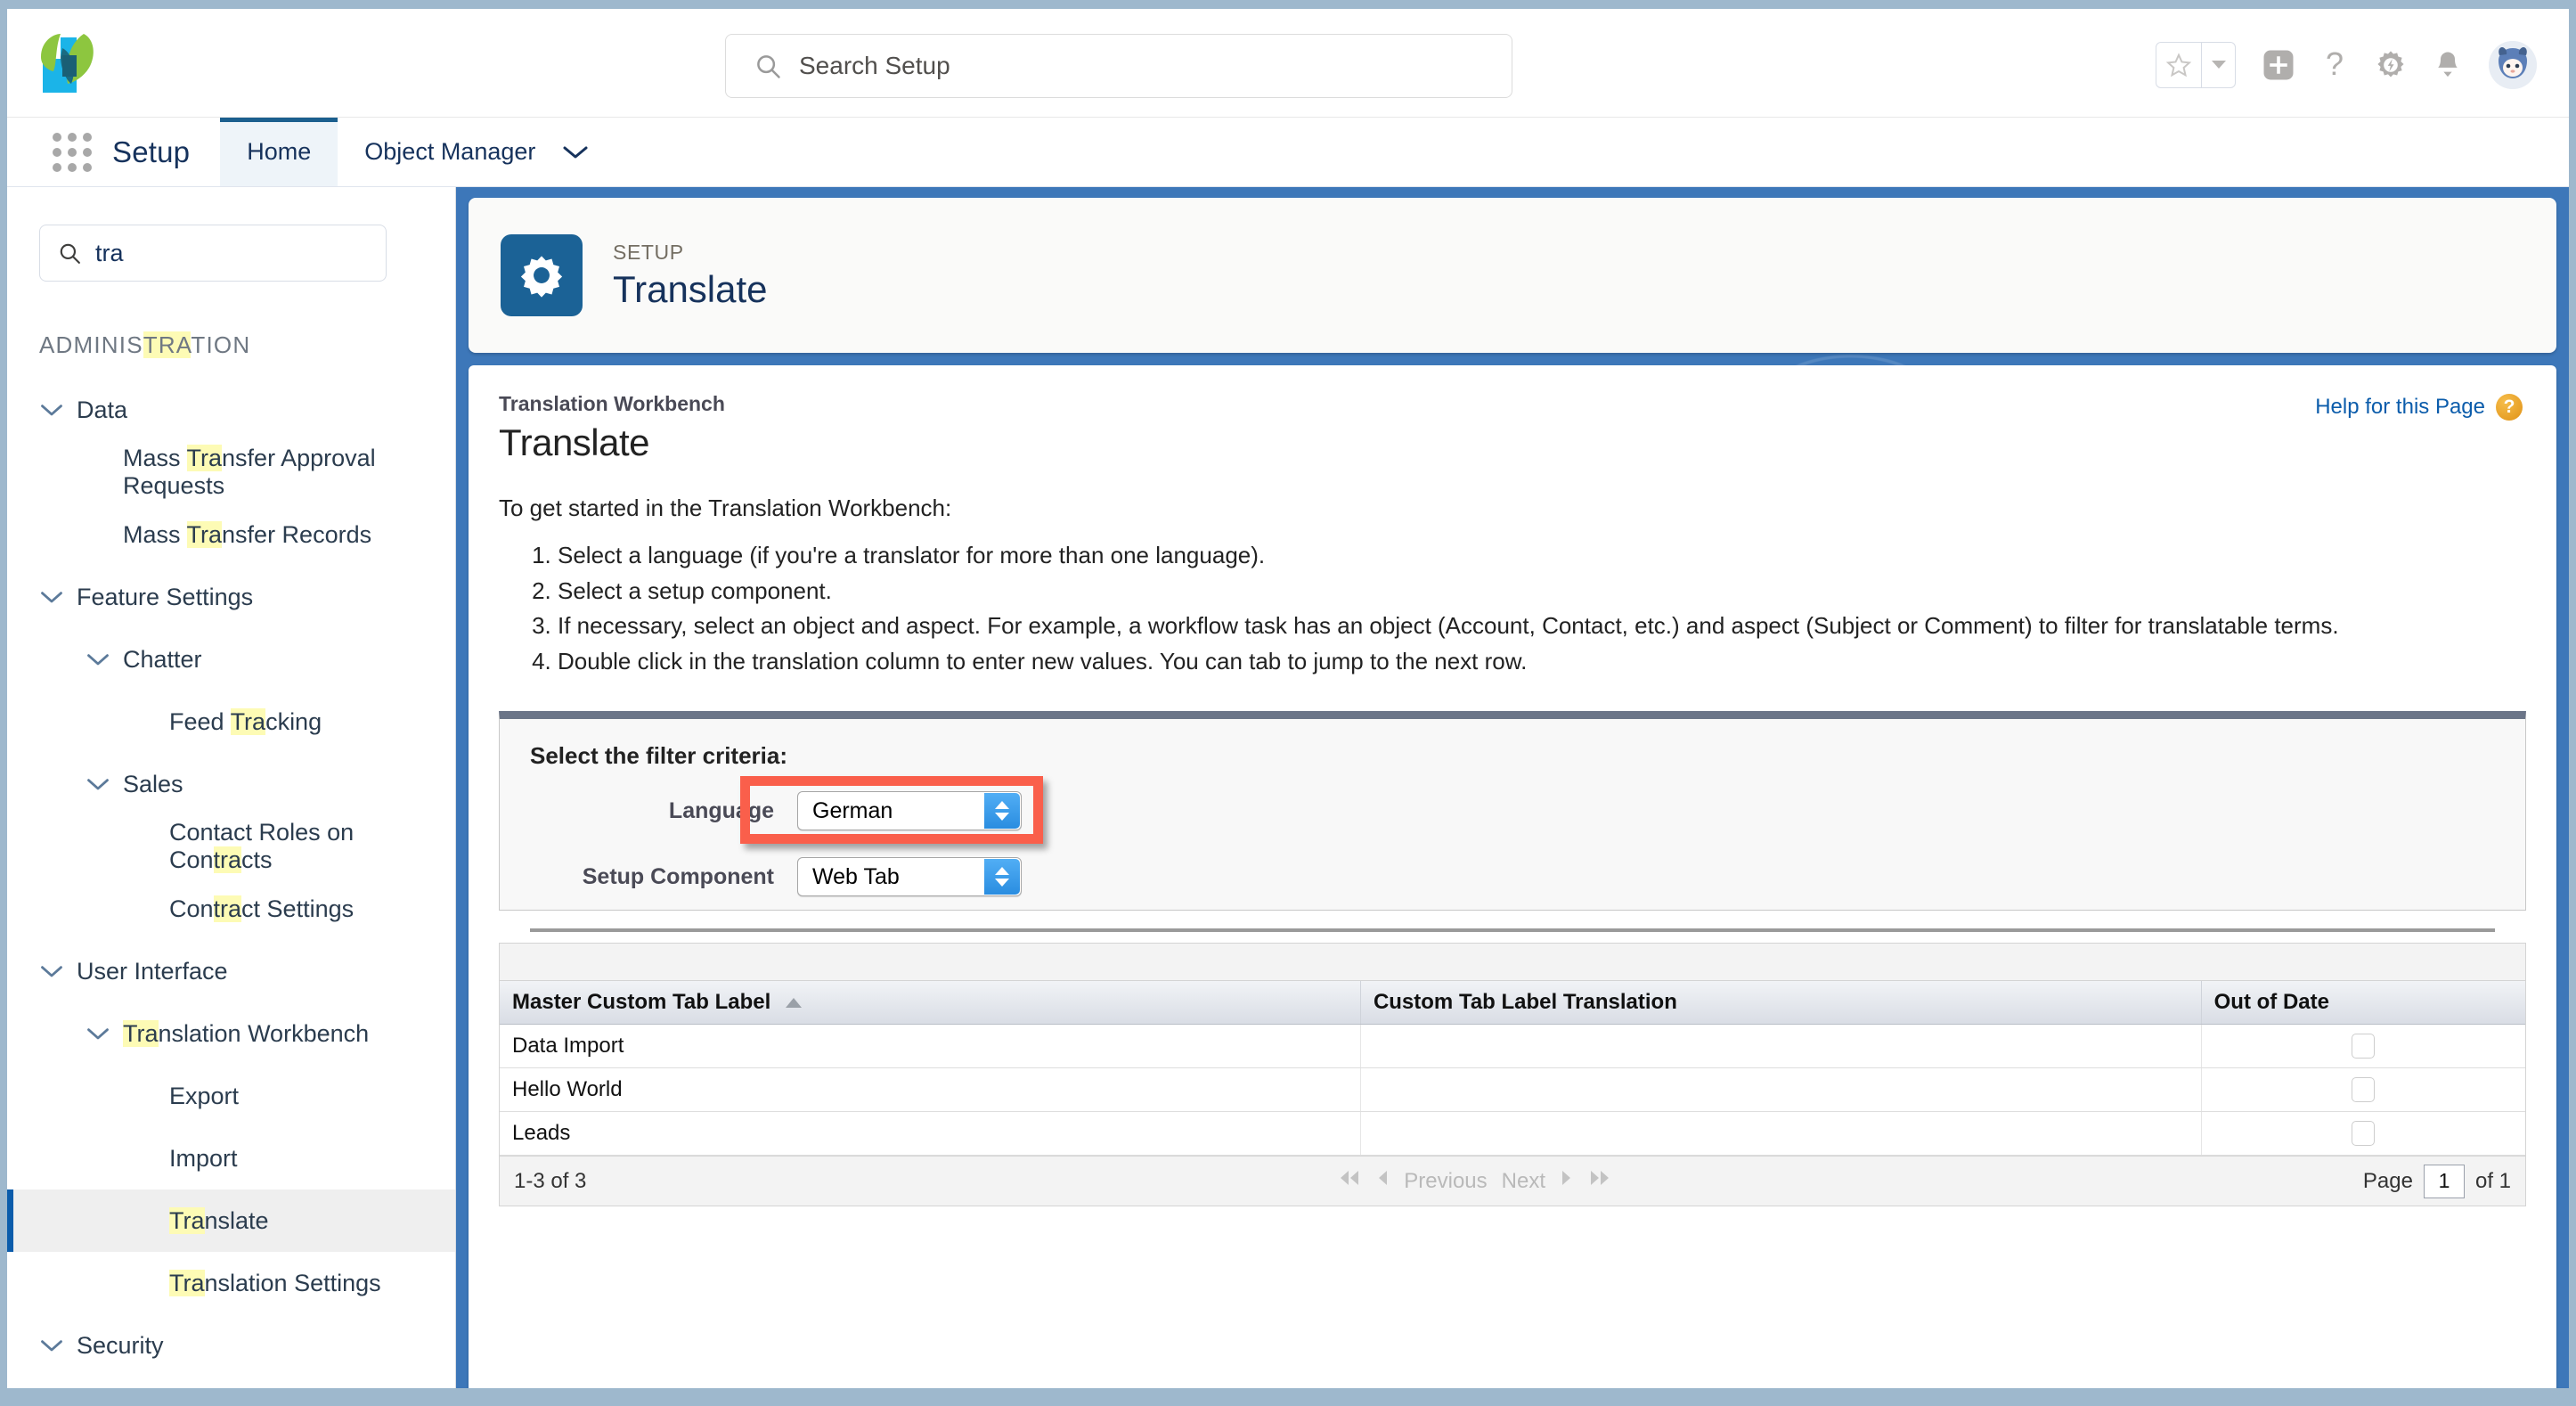 This screenshot has width=2576, height=1406. I want to click on sidebar-item-label: Mass Transfer Records, so click(248, 534).